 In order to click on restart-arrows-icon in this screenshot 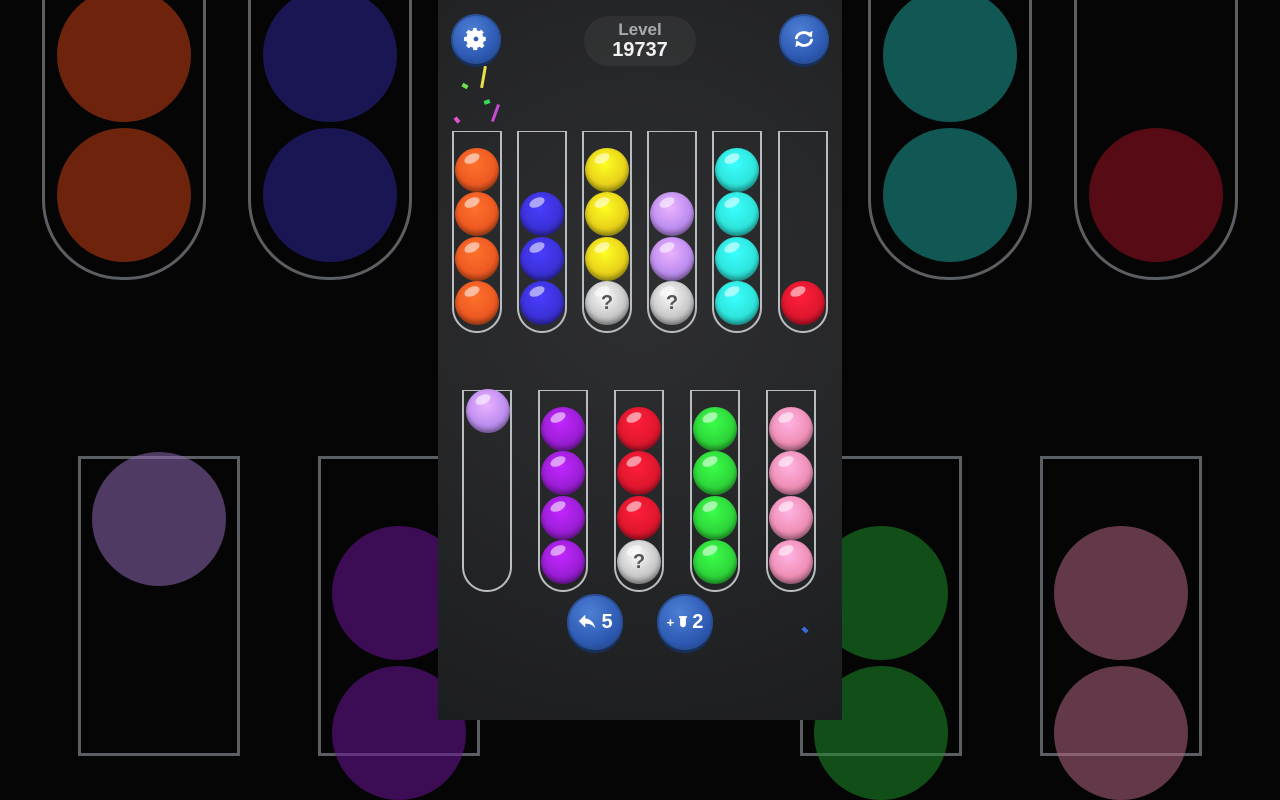, I will do `click(804, 39)`.